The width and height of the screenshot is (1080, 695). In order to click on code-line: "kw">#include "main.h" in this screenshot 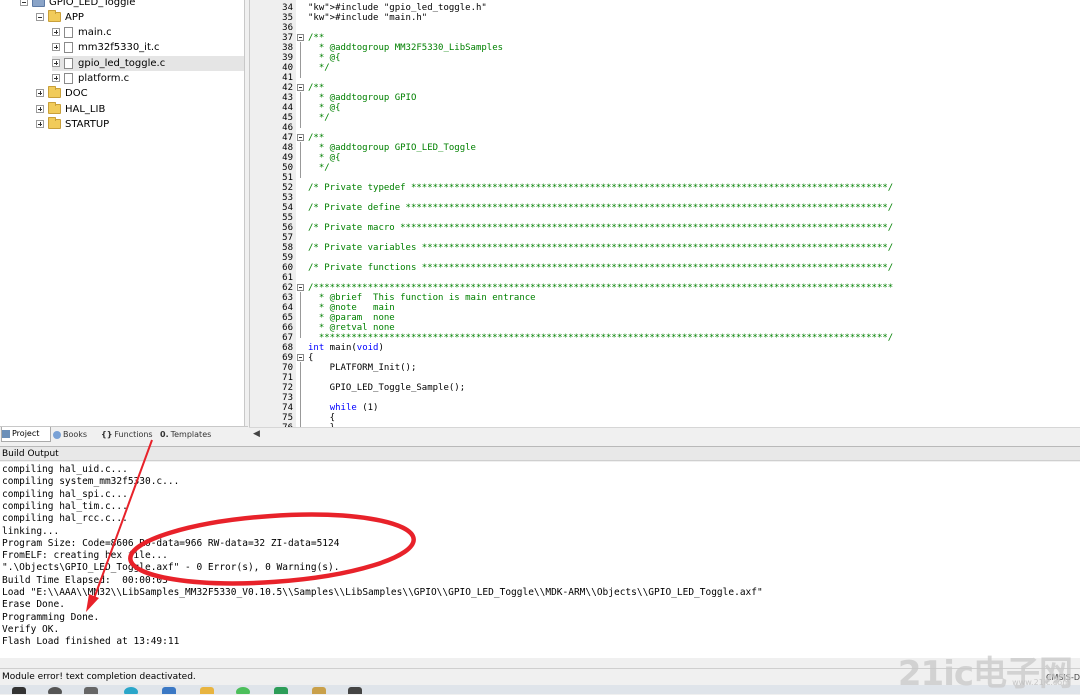, I will do `click(367, 18)`.